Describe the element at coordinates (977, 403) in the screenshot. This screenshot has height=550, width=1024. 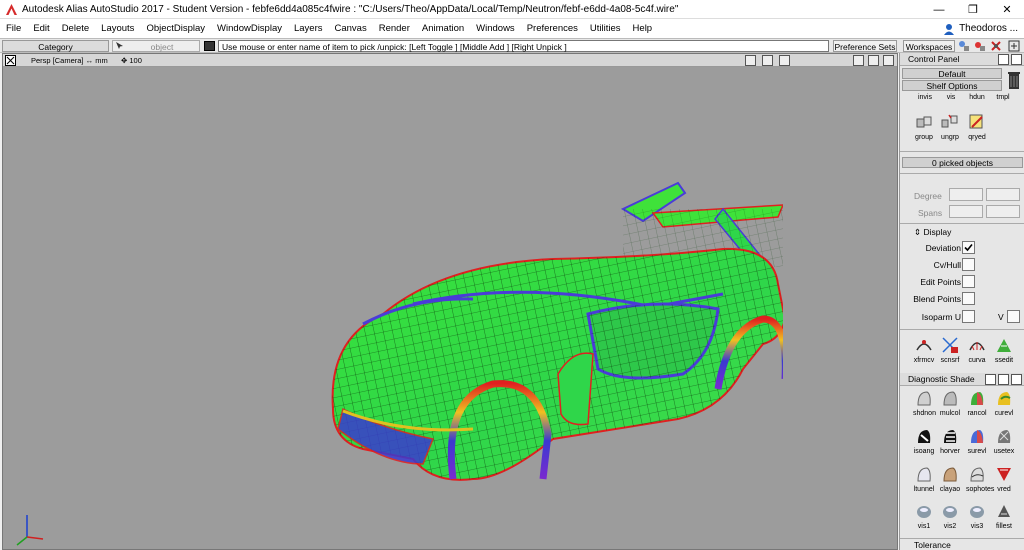
I see `diag-rancol: rancol` at that location.